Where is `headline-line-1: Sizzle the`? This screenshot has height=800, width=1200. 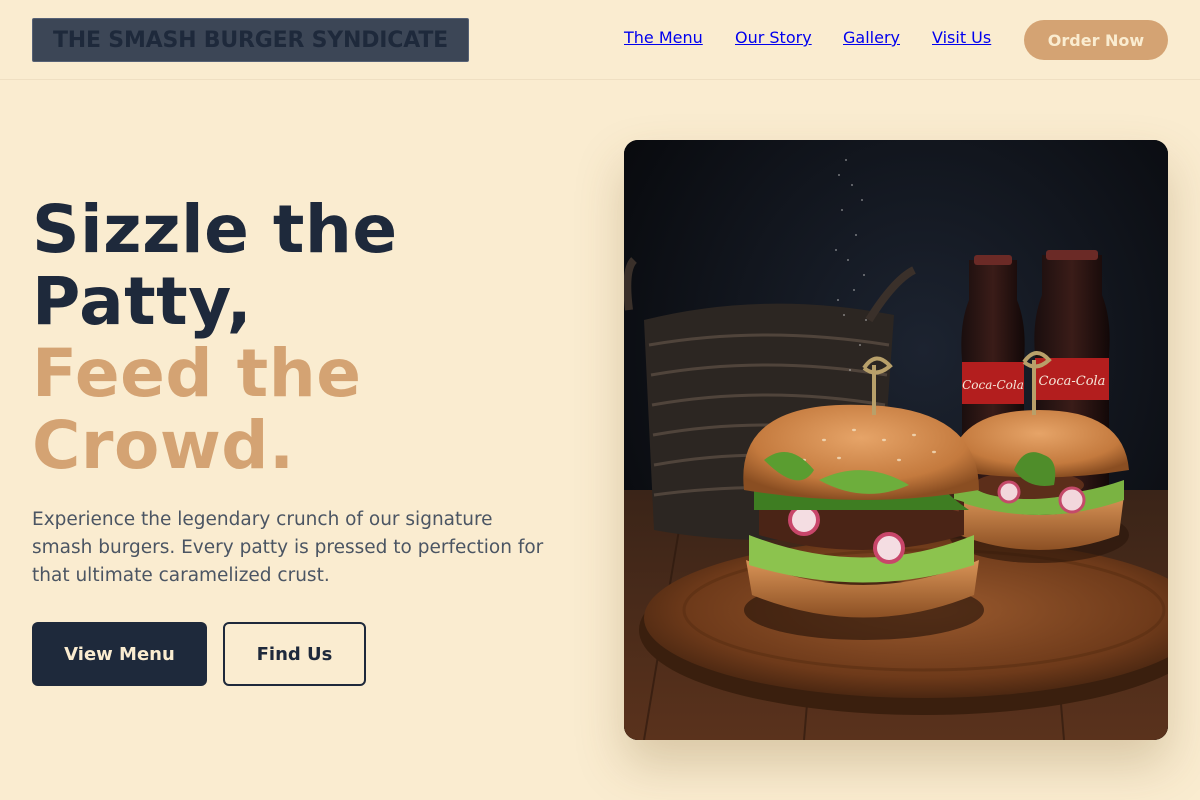 headline-line-1: Sizzle the is located at coordinates (215, 229).